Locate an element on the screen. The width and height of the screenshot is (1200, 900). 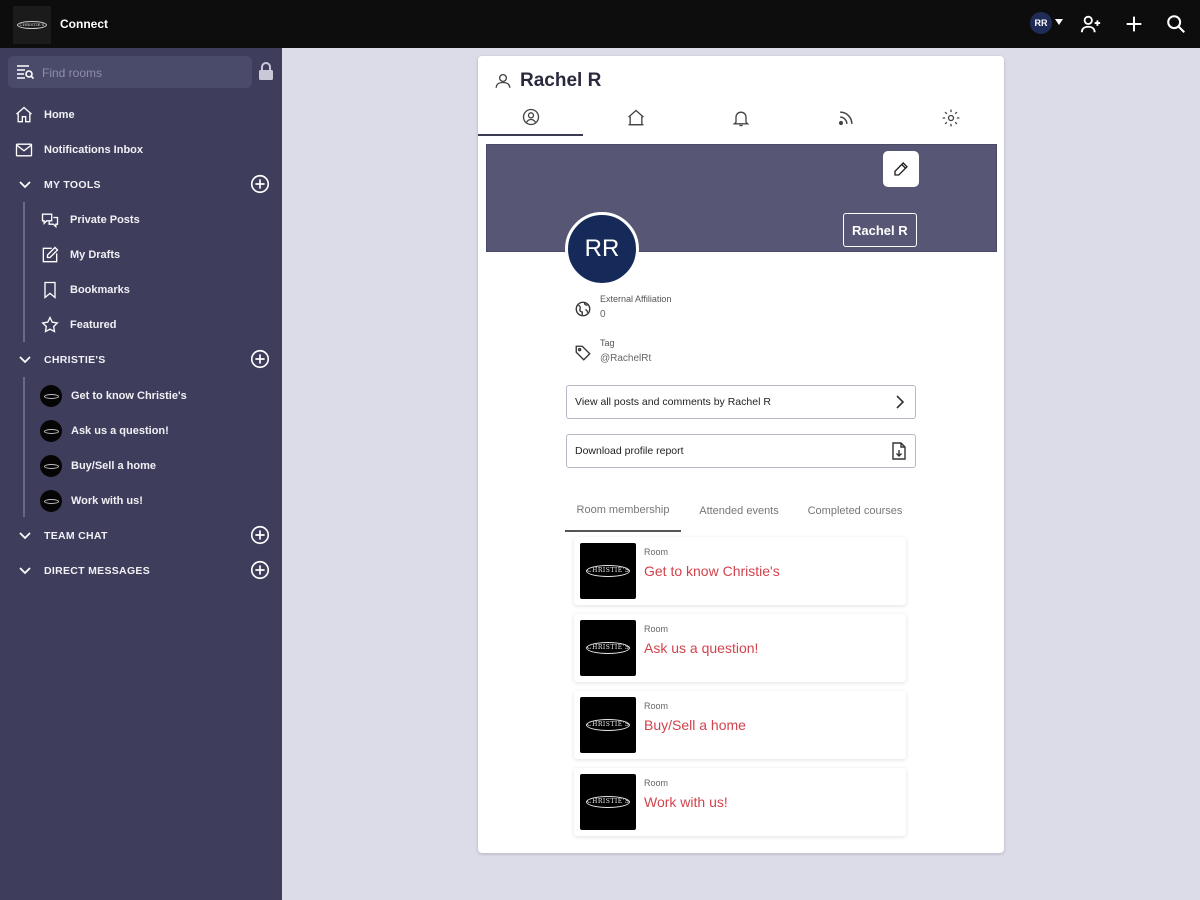
sidebar-item-room-get-to-know: Get to know Christie's is located at coordinates (113, 396).